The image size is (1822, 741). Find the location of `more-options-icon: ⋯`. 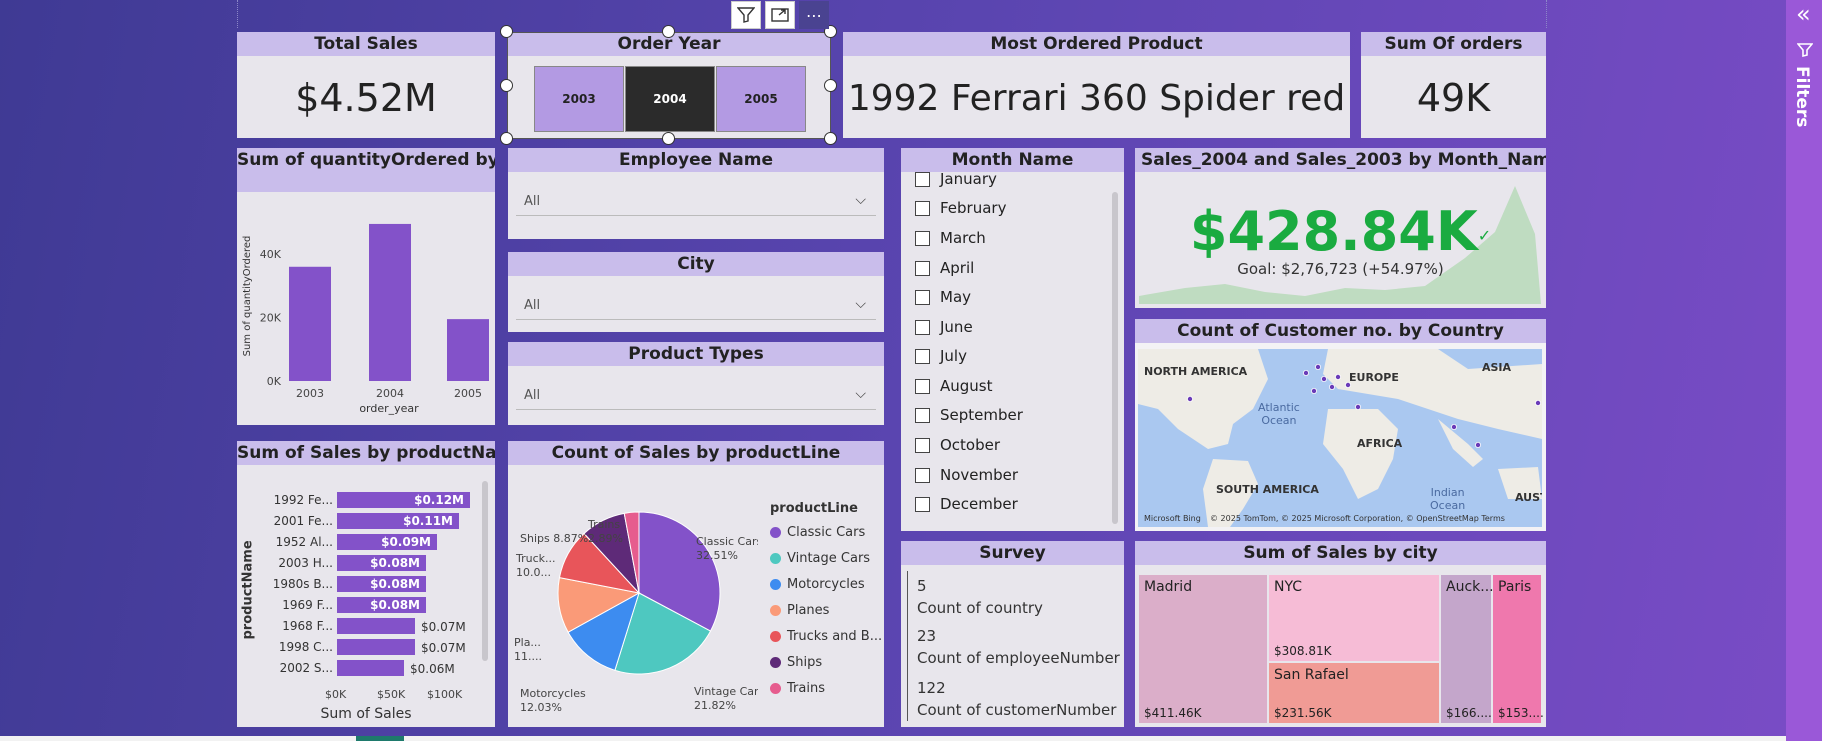

more-options-icon: ⋯ is located at coordinates (814, 15).